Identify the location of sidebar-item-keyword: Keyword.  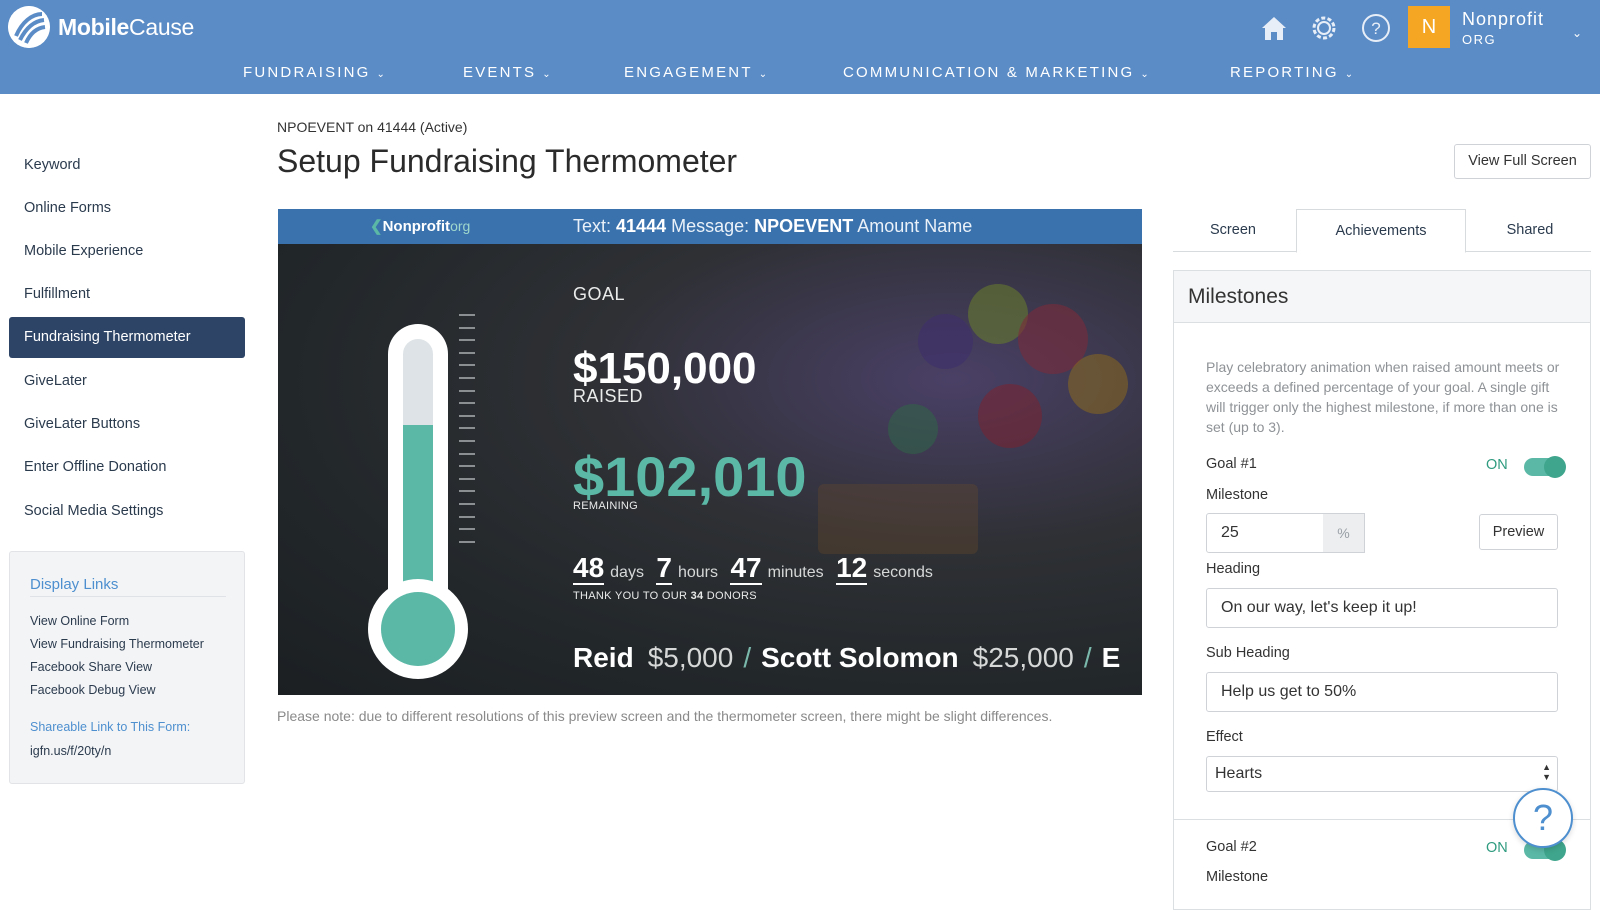
(52, 165).